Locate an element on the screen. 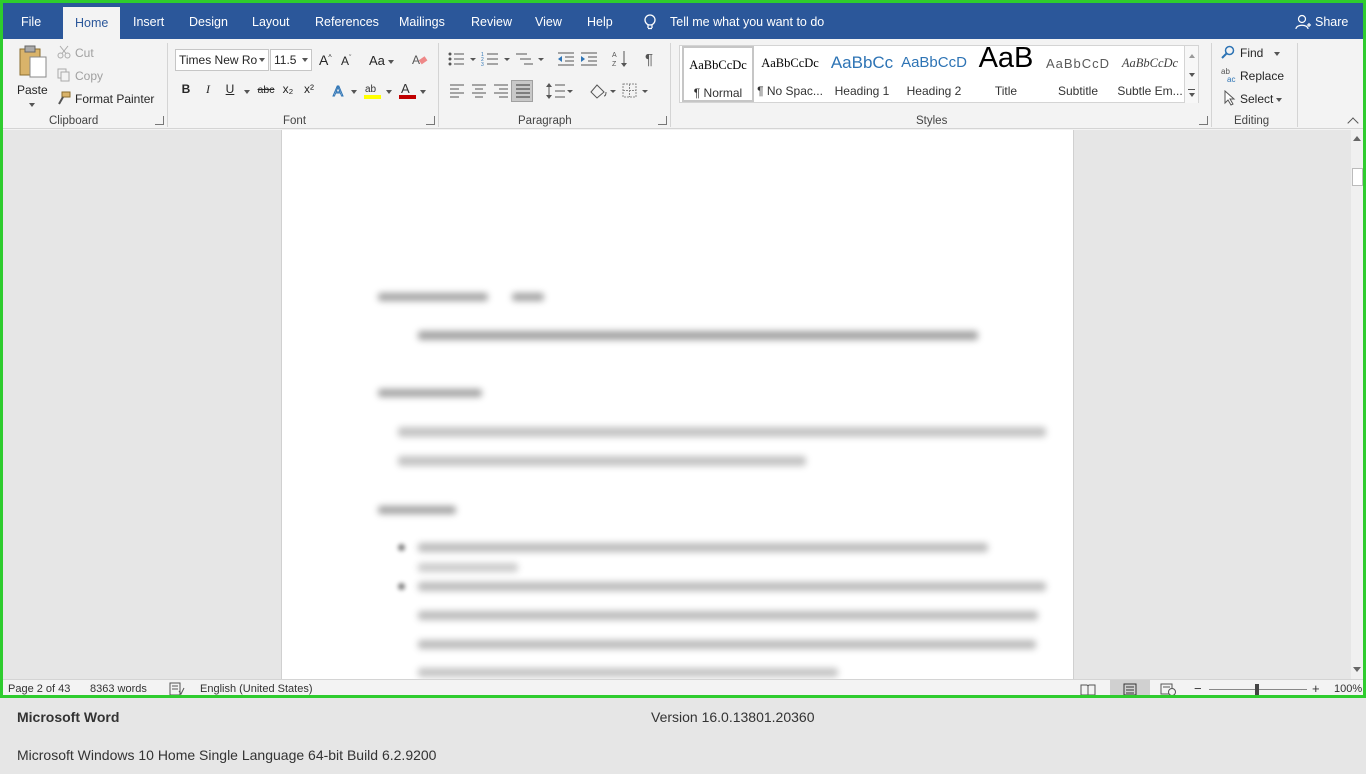 This screenshot has height=774, width=1366. show-formatting-marks-button: ¶ is located at coordinates (649, 59).